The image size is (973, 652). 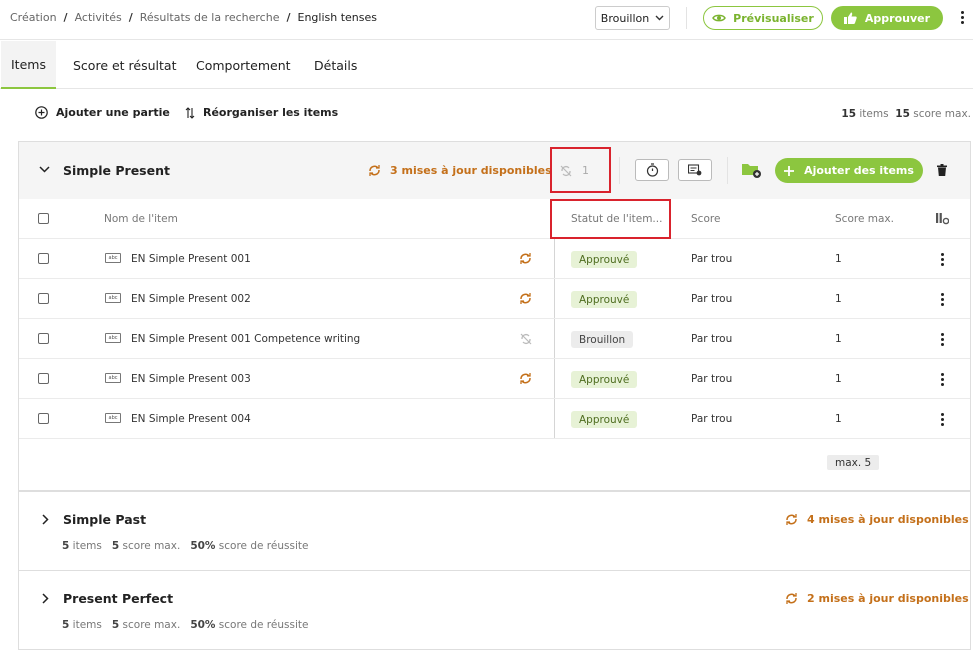 I want to click on add-part-label: Ajouter une partie, so click(x=113, y=112).